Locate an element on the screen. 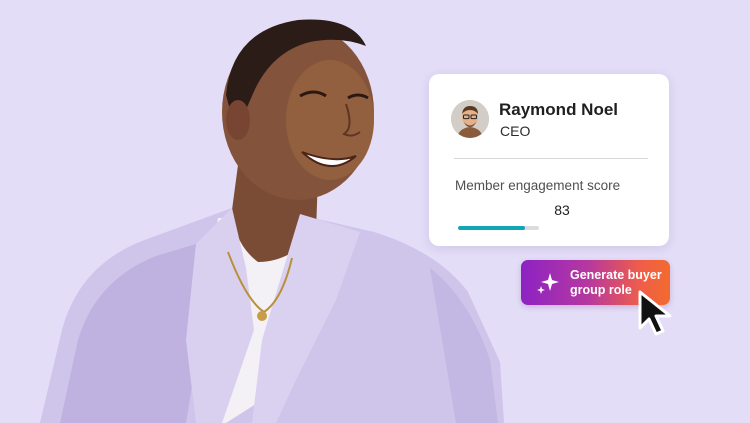  avatar is located at coordinates (470, 119).